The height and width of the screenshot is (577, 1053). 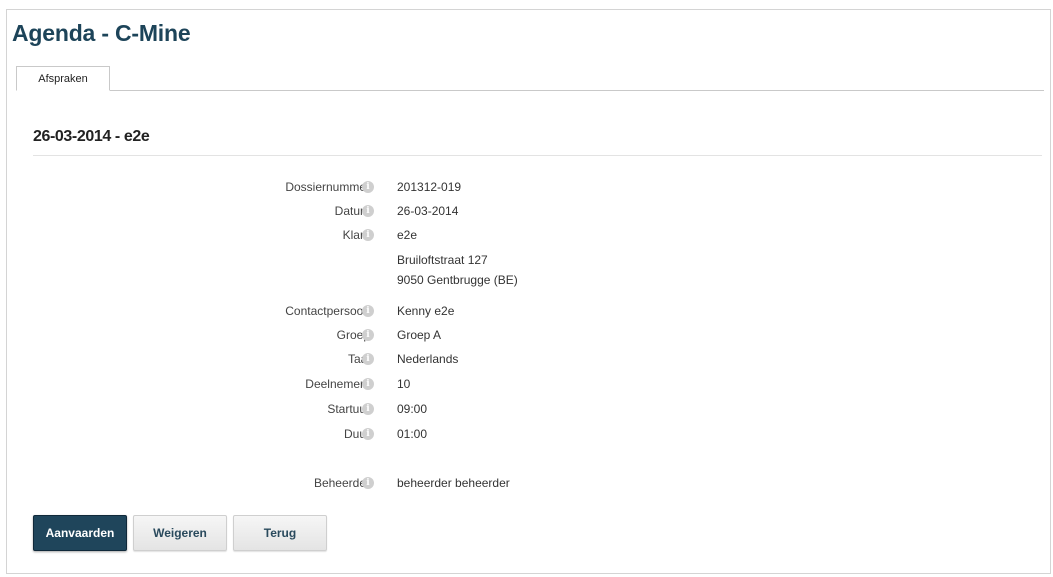 I want to click on field-value: 201312-019, so click(x=429, y=187).